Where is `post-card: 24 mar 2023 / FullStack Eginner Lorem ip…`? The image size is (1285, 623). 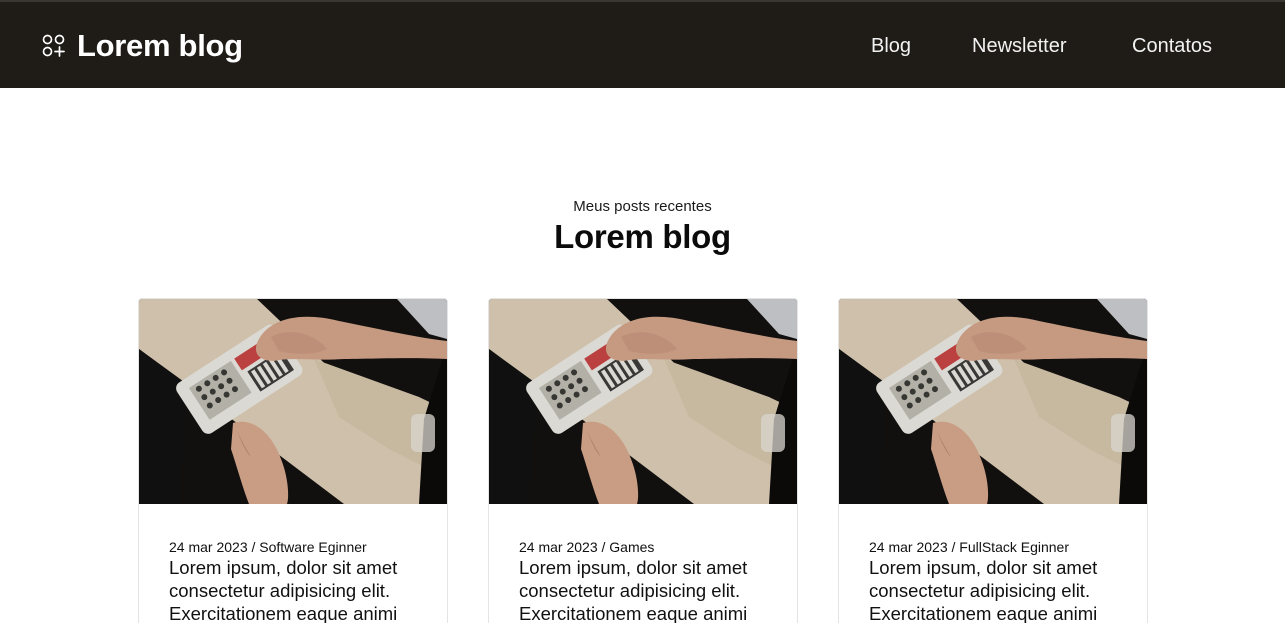
post-card: 24 mar 2023 / FullStack Eginner Lorem ip… is located at coordinates (993, 460).